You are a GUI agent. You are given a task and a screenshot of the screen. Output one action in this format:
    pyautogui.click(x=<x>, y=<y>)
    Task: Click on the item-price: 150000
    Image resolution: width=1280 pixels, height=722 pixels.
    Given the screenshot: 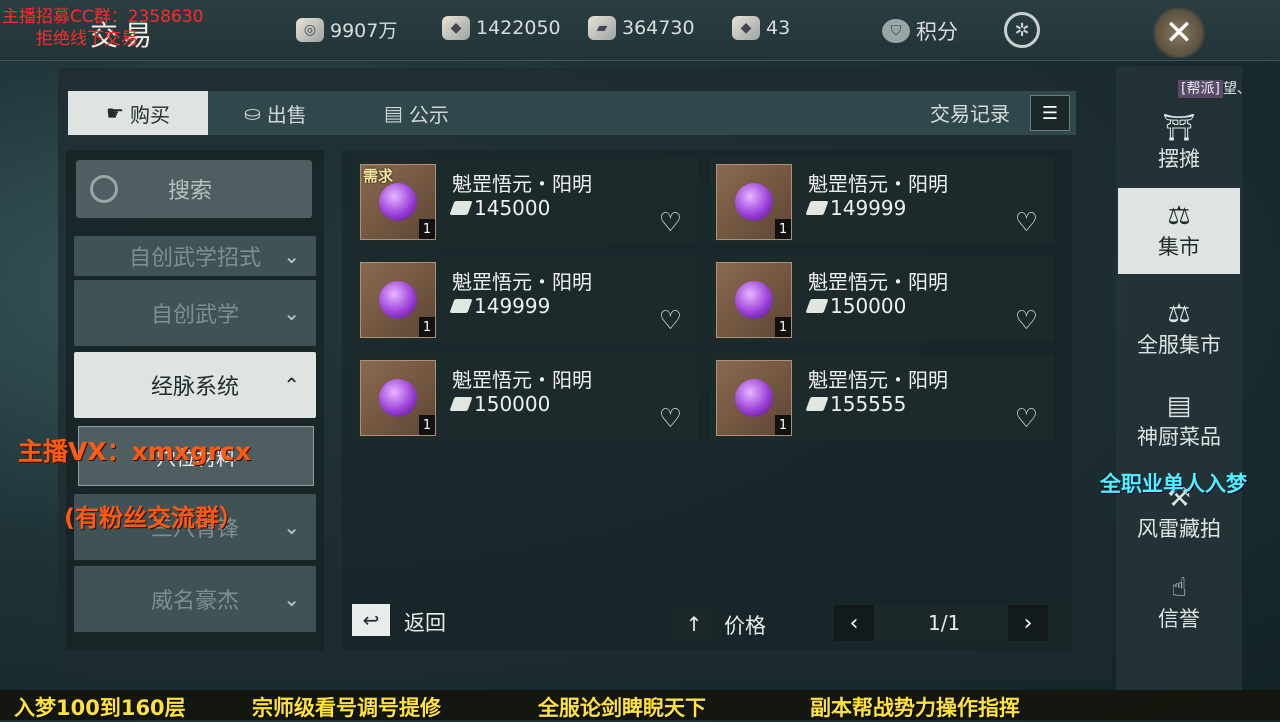 What is the action you would take?
    pyautogui.click(x=500, y=404)
    